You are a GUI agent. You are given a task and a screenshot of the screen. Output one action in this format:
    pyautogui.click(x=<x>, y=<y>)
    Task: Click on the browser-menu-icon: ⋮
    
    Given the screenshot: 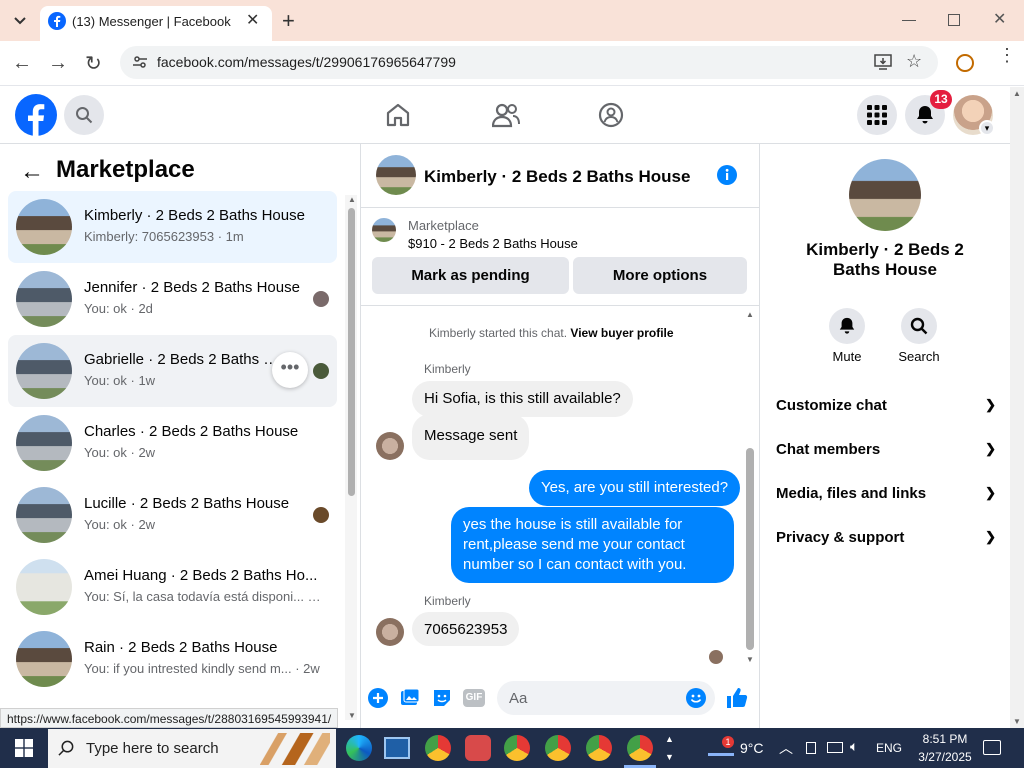 What is the action you would take?
    pyautogui.click(x=1007, y=55)
    